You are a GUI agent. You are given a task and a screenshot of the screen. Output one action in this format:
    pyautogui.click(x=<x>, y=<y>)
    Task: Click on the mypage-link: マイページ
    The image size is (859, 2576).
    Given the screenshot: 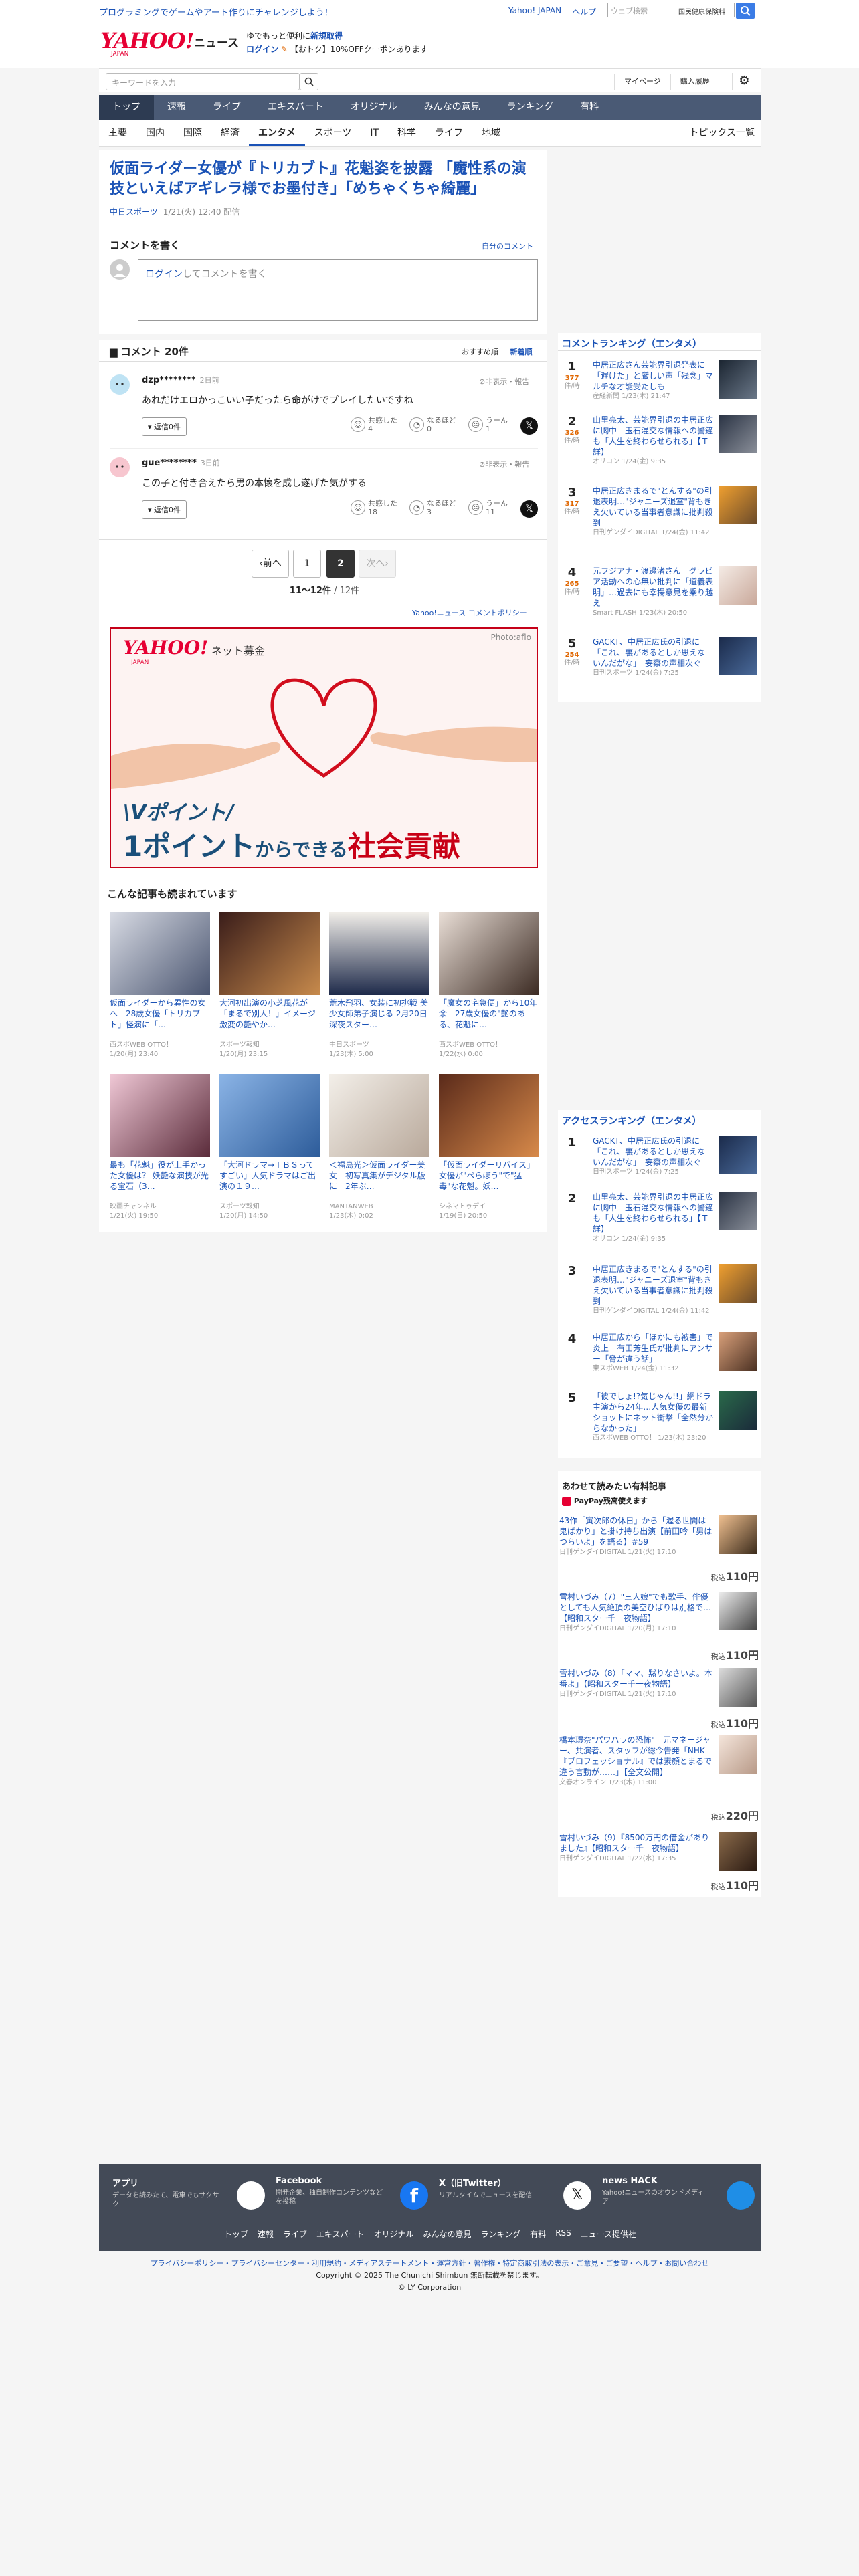 What is the action you would take?
    pyautogui.click(x=642, y=82)
    